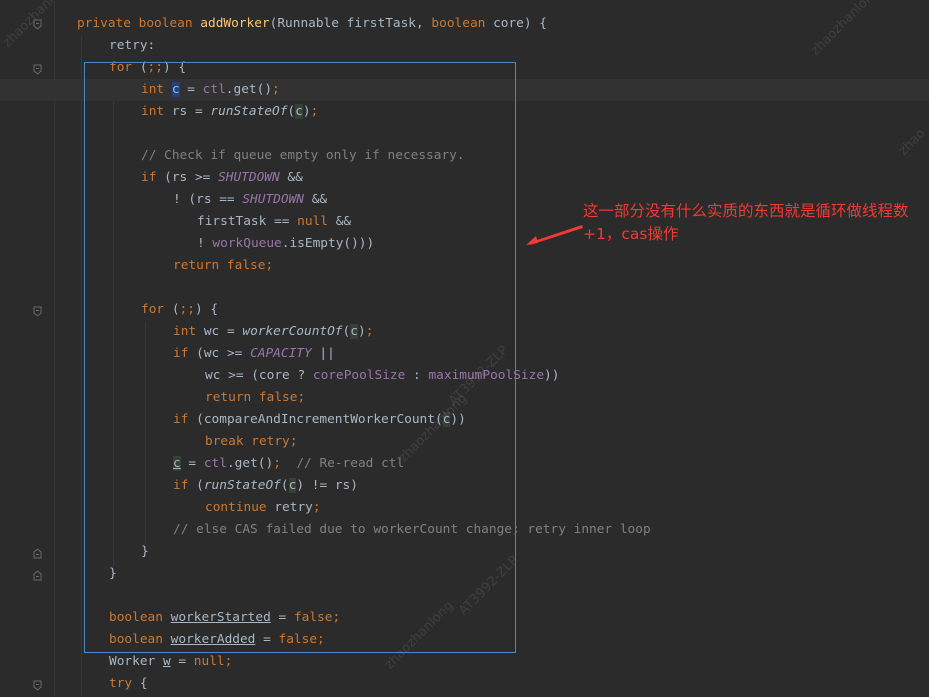 The image size is (929, 697). Describe the element at coordinates (464, 442) in the screenshot. I see `code-line: break retry;` at that location.